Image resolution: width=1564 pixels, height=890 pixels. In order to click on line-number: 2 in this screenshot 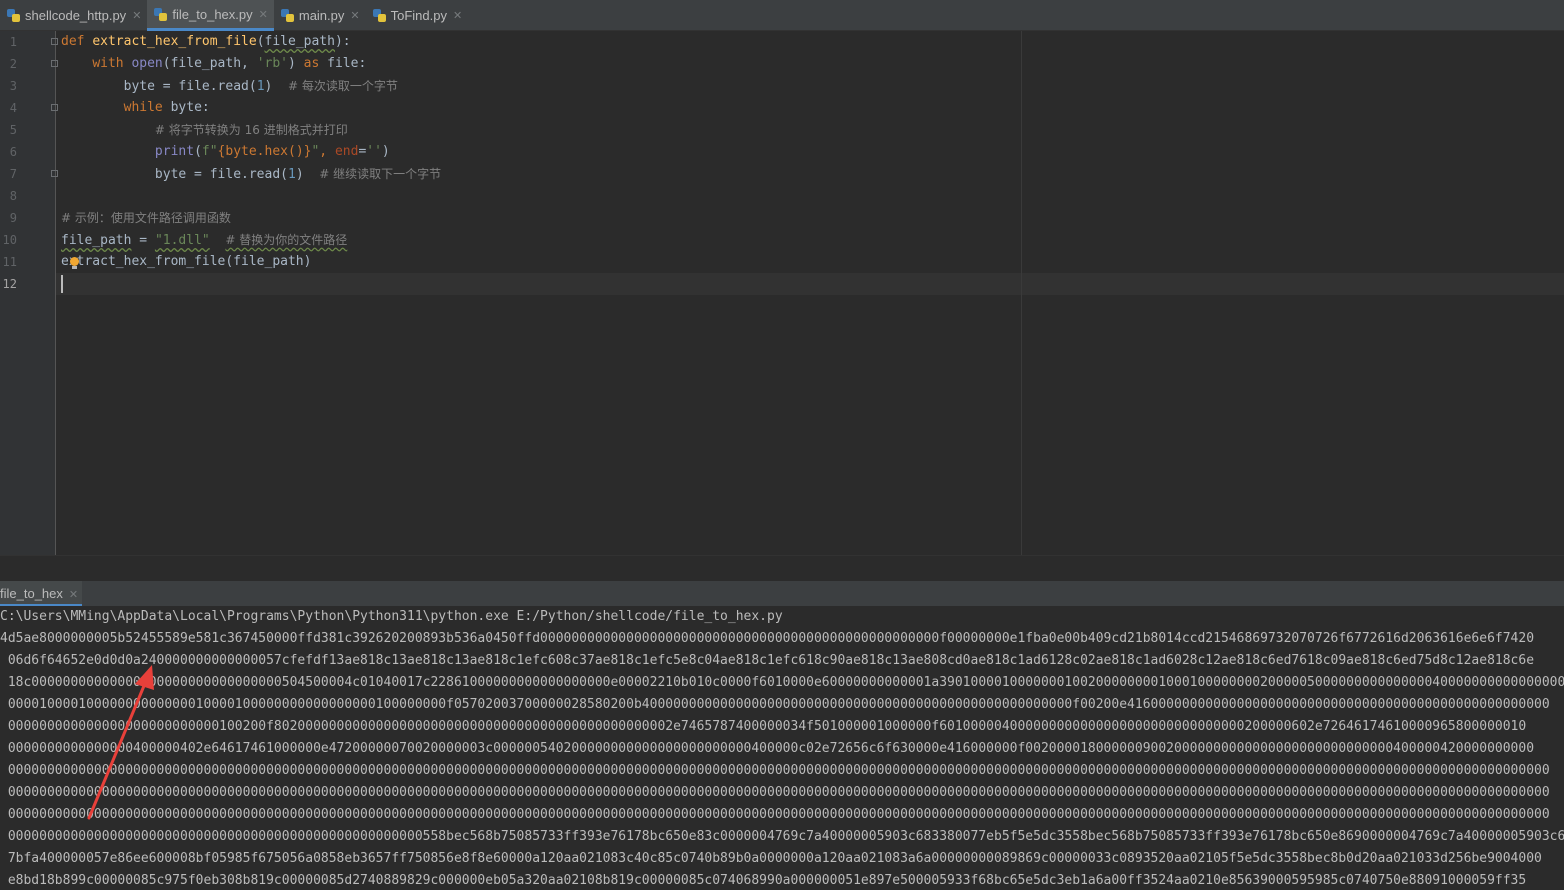, I will do `click(13, 64)`.